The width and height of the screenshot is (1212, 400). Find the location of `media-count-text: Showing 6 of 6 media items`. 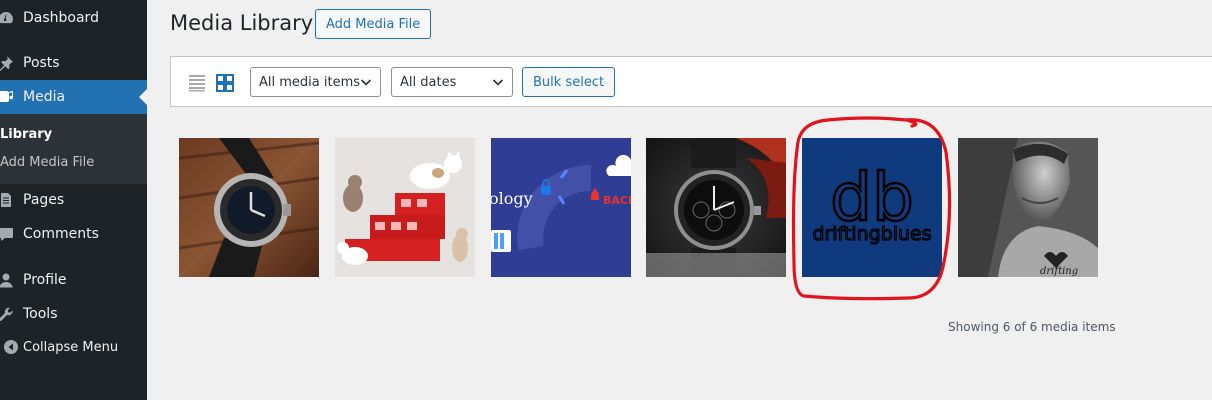

media-count-text: Showing 6 of 6 media items is located at coordinates (1032, 327).